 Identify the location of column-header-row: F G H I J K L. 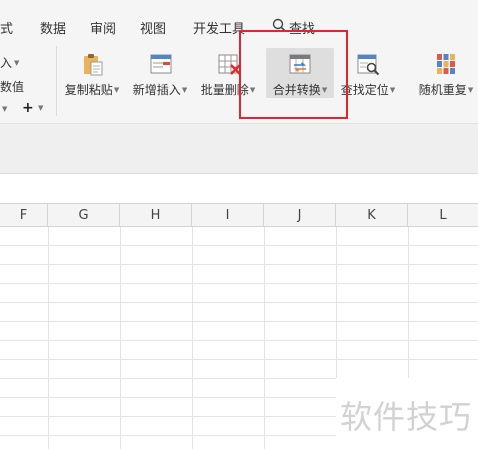
(239, 215).